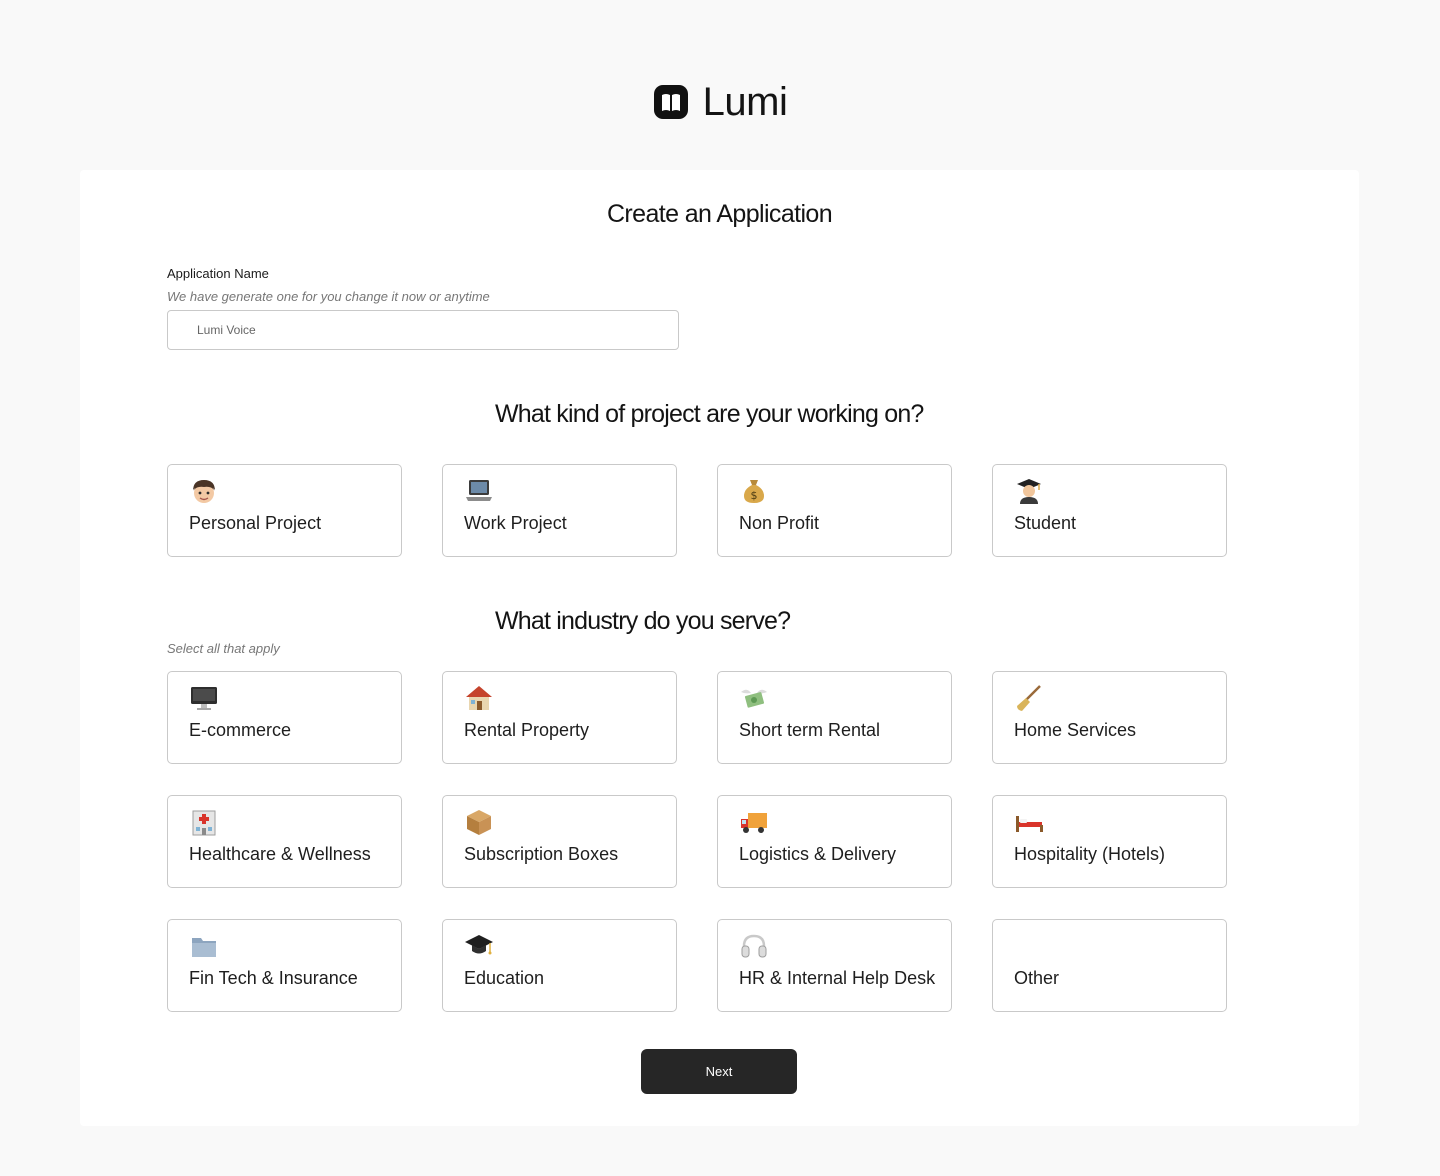 This screenshot has width=1440, height=1176. I want to click on option-label: E-commerce, so click(240, 730).